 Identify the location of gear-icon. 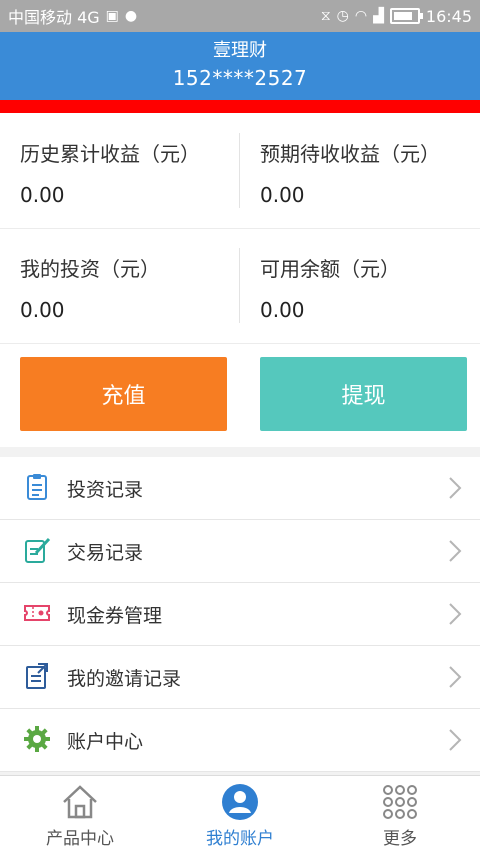
(37, 739).